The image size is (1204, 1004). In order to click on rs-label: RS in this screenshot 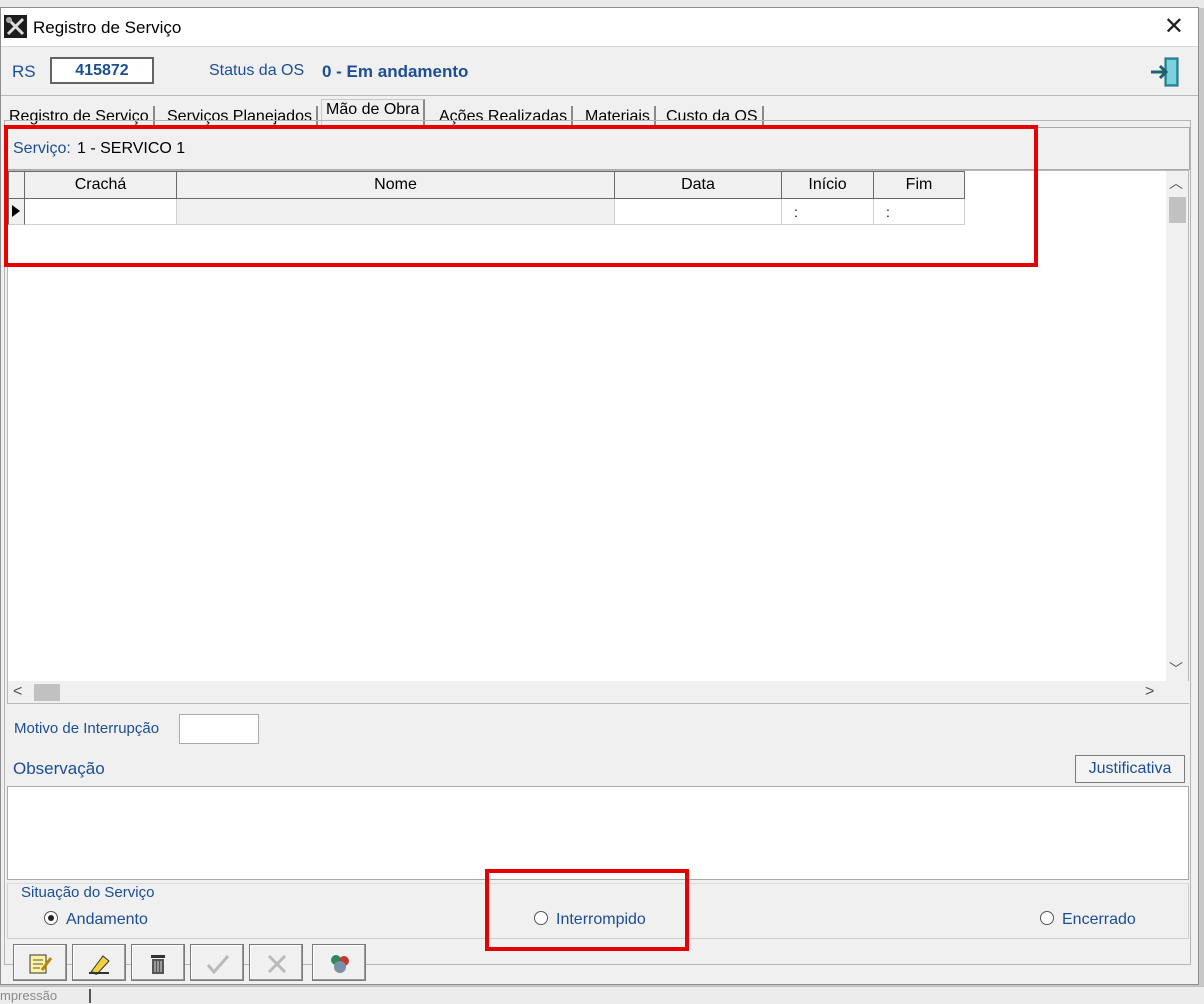, I will do `click(24, 71)`.